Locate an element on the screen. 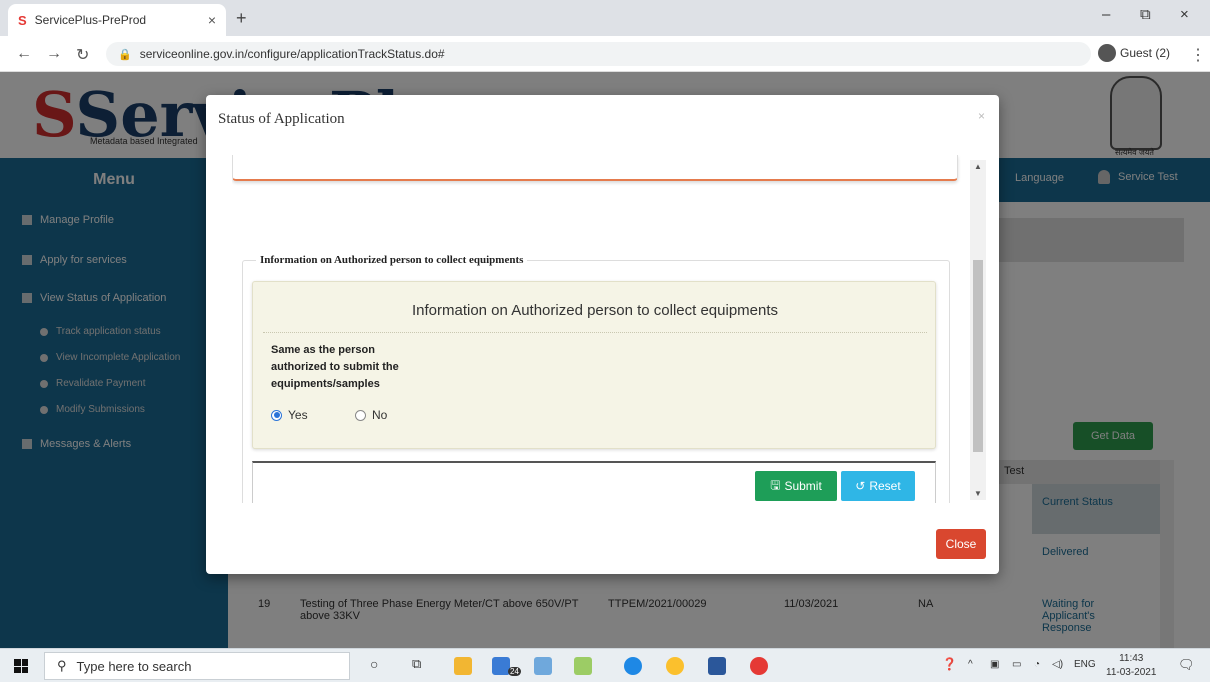 This screenshot has height=682, width=1210. mail-badge: 24 is located at coordinates (514, 671).